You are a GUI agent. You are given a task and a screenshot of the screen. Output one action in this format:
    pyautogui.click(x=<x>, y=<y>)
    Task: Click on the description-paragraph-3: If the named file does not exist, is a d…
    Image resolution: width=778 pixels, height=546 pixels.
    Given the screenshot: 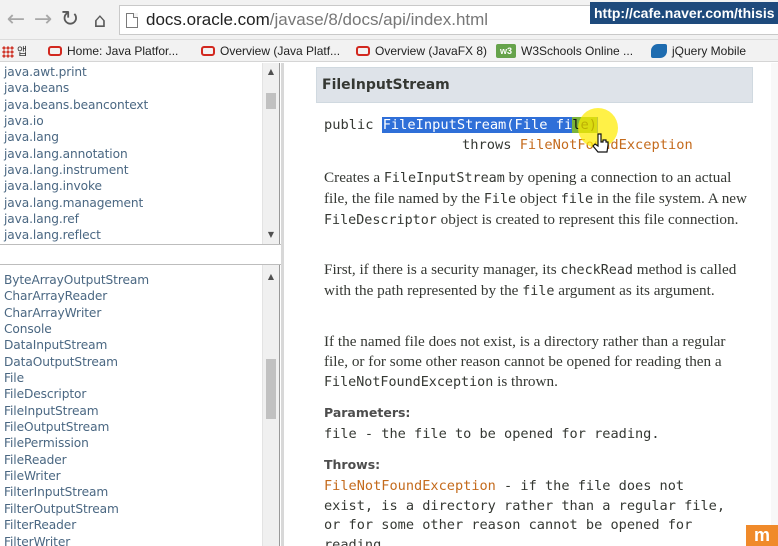 What is the action you would take?
    pyautogui.click(x=525, y=361)
    